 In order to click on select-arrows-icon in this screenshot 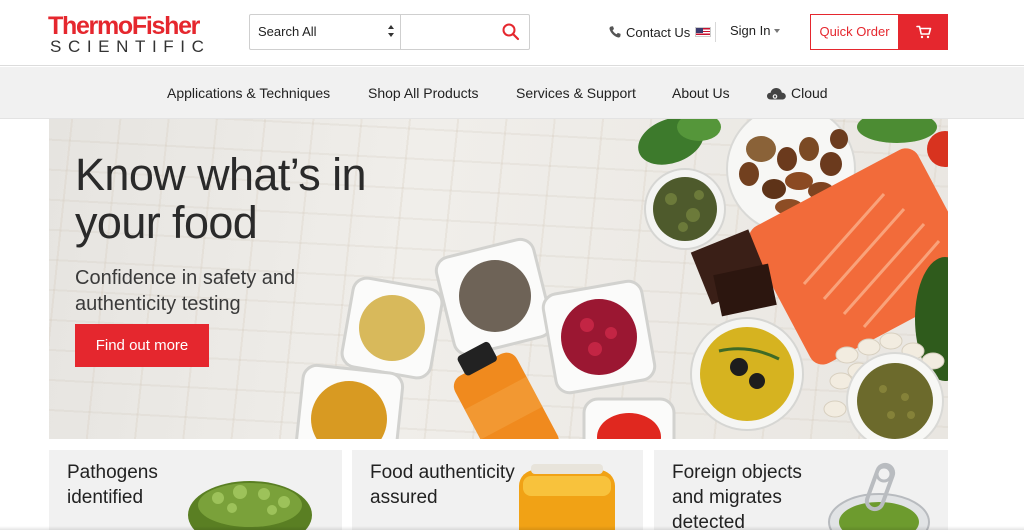, I will do `click(391, 32)`.